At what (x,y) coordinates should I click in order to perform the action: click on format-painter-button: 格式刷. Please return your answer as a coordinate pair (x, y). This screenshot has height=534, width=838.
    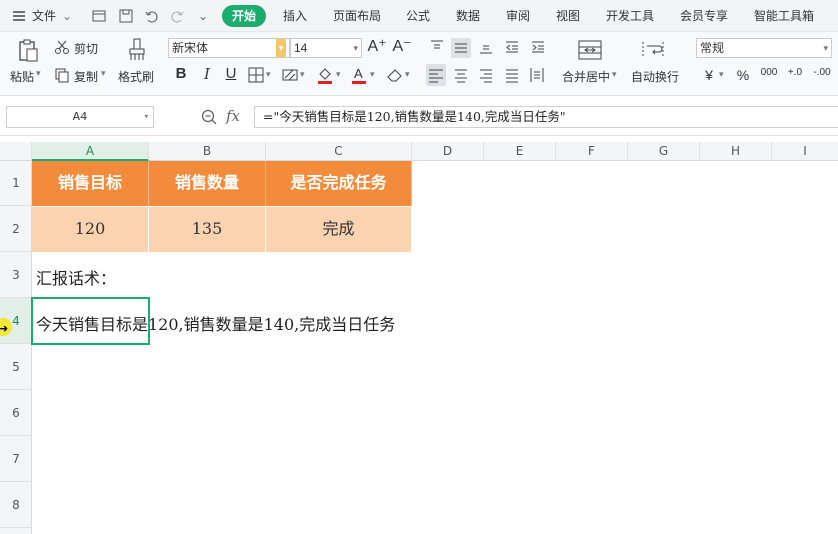
    Looking at the image, I should click on (136, 76).